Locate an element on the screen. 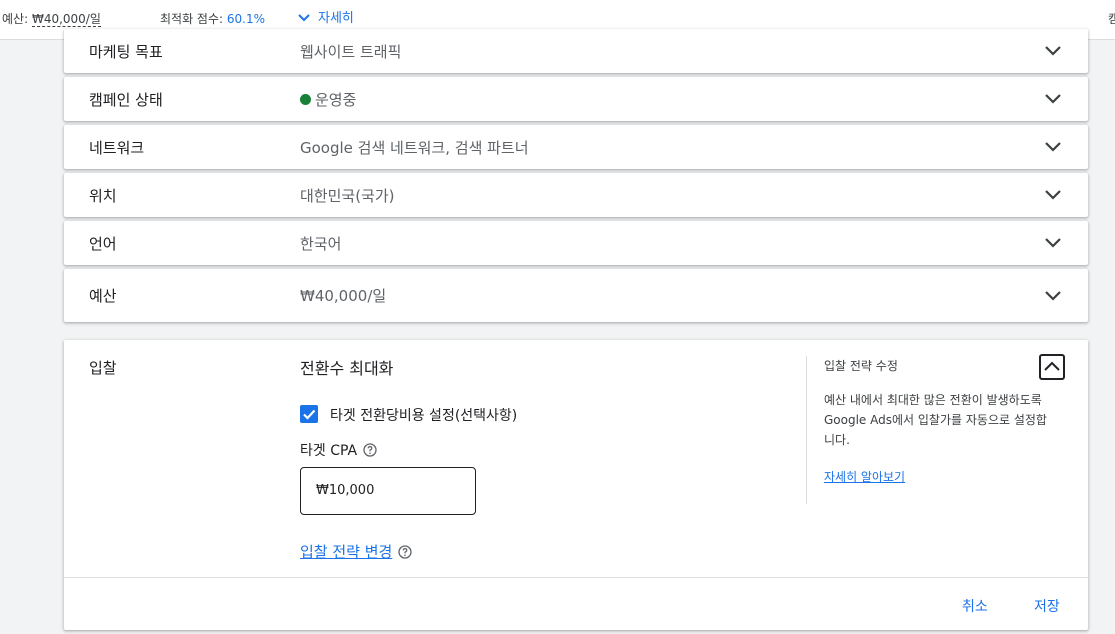 The image size is (1115, 634). status-text: 운영중 is located at coordinates (336, 100).